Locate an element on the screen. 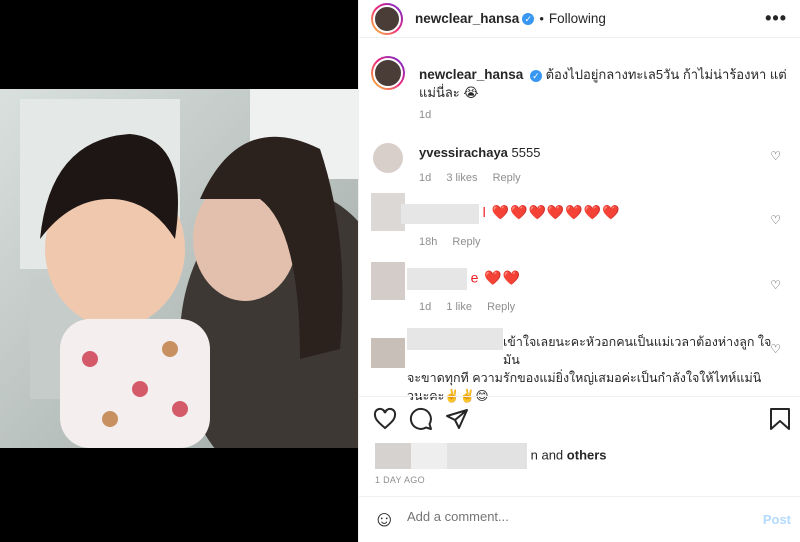  comment-meta: 1d 1 like Reply is located at coordinates (473, 307).